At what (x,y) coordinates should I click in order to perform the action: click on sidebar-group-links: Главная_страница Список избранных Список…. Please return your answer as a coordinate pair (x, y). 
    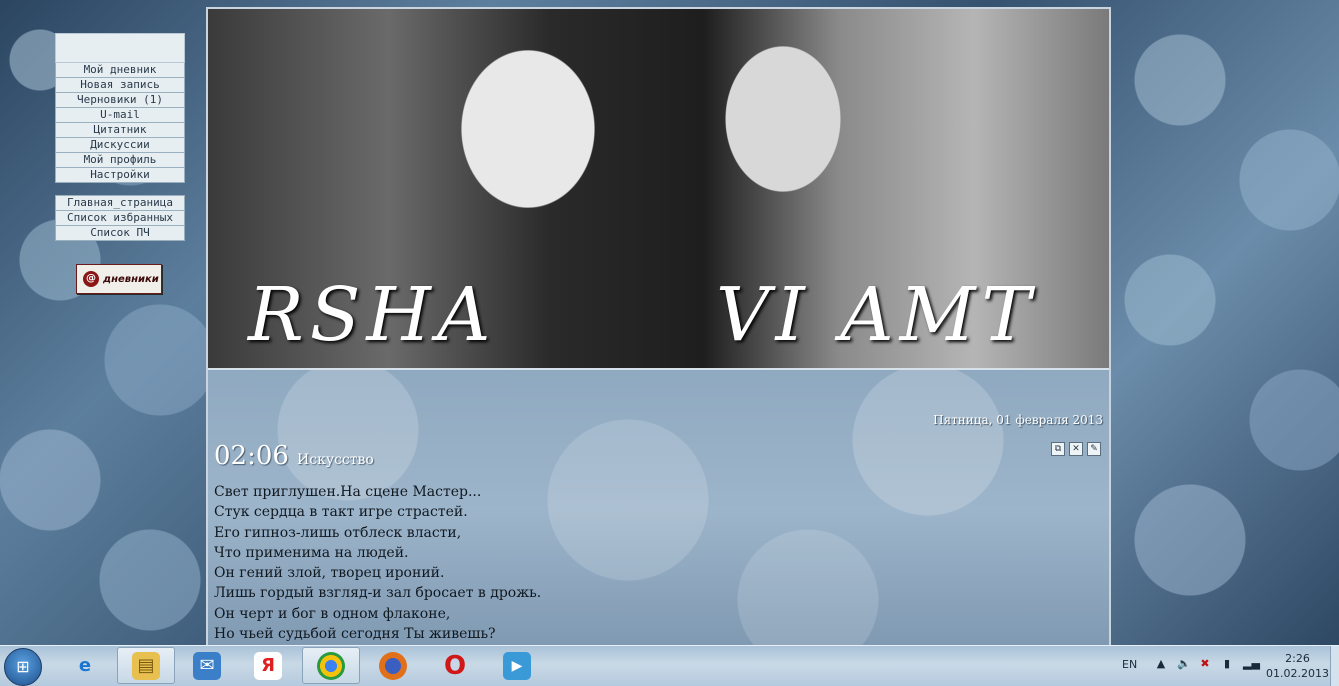
    Looking at the image, I should click on (120, 218).